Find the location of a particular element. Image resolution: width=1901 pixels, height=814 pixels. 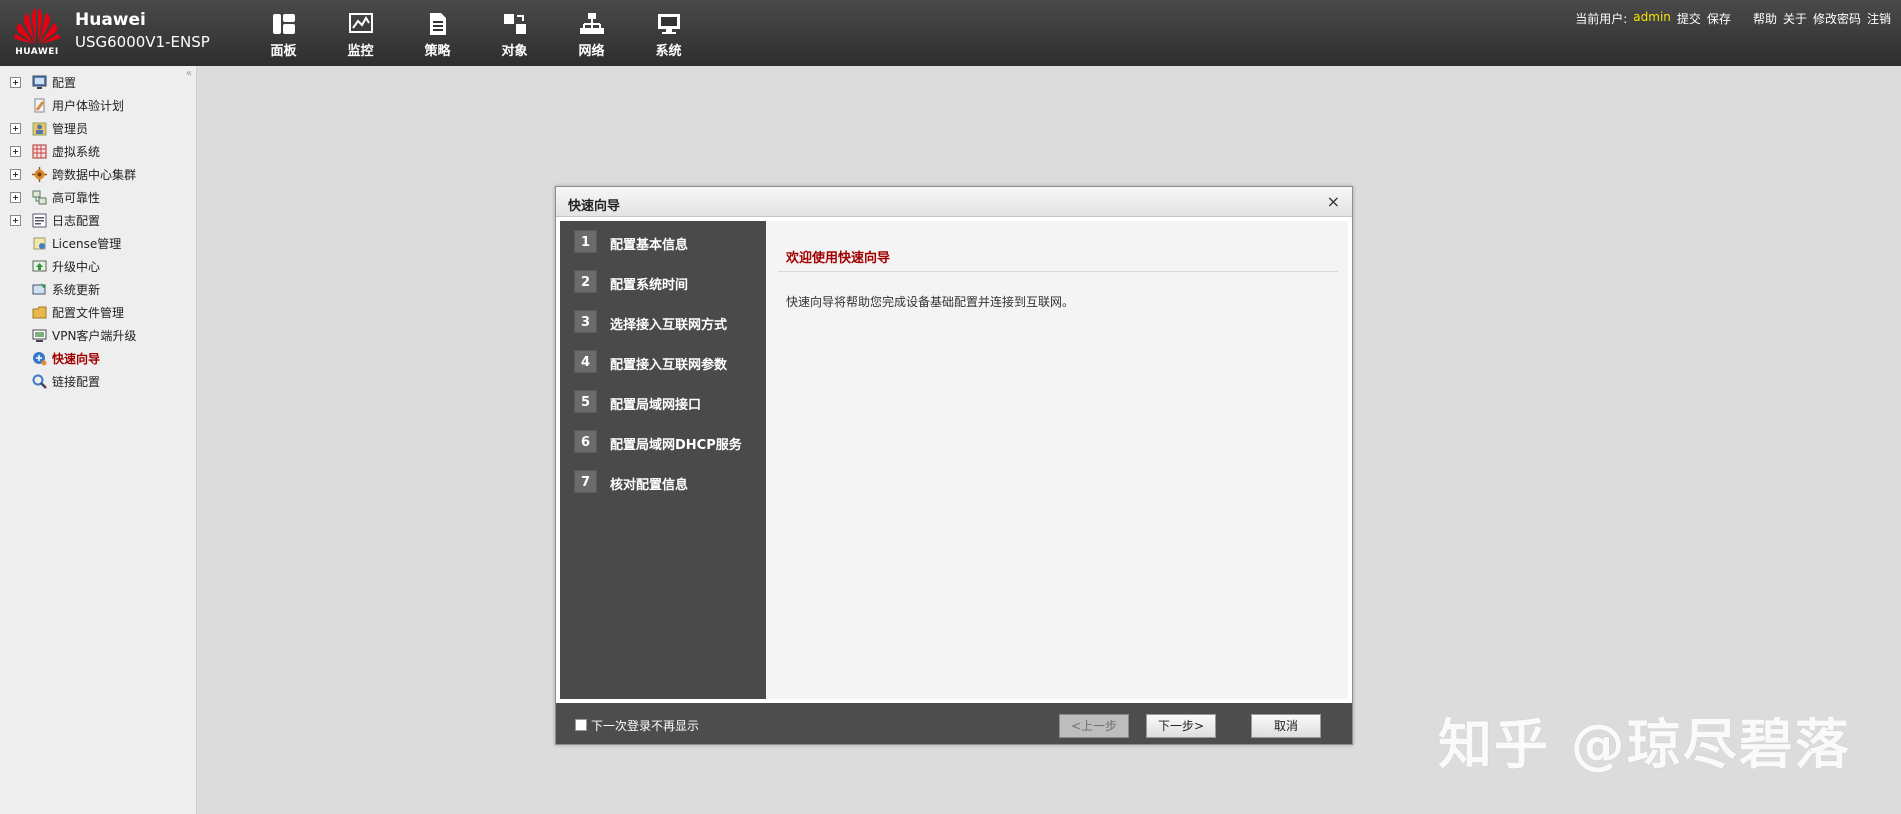

wizard-step-1: 1 配置基本信息 is located at coordinates (663, 241).